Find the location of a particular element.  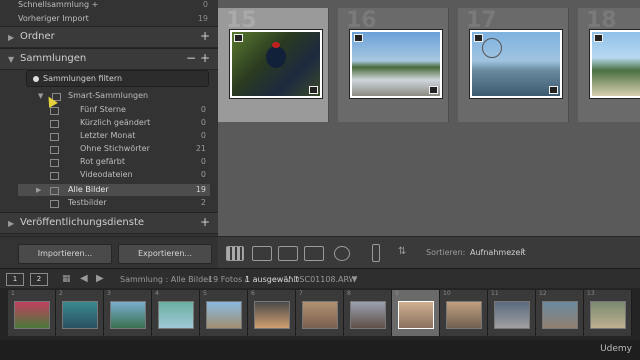

breadcrumb: Sammlung : Alle Bilder is located at coordinates (165, 279).